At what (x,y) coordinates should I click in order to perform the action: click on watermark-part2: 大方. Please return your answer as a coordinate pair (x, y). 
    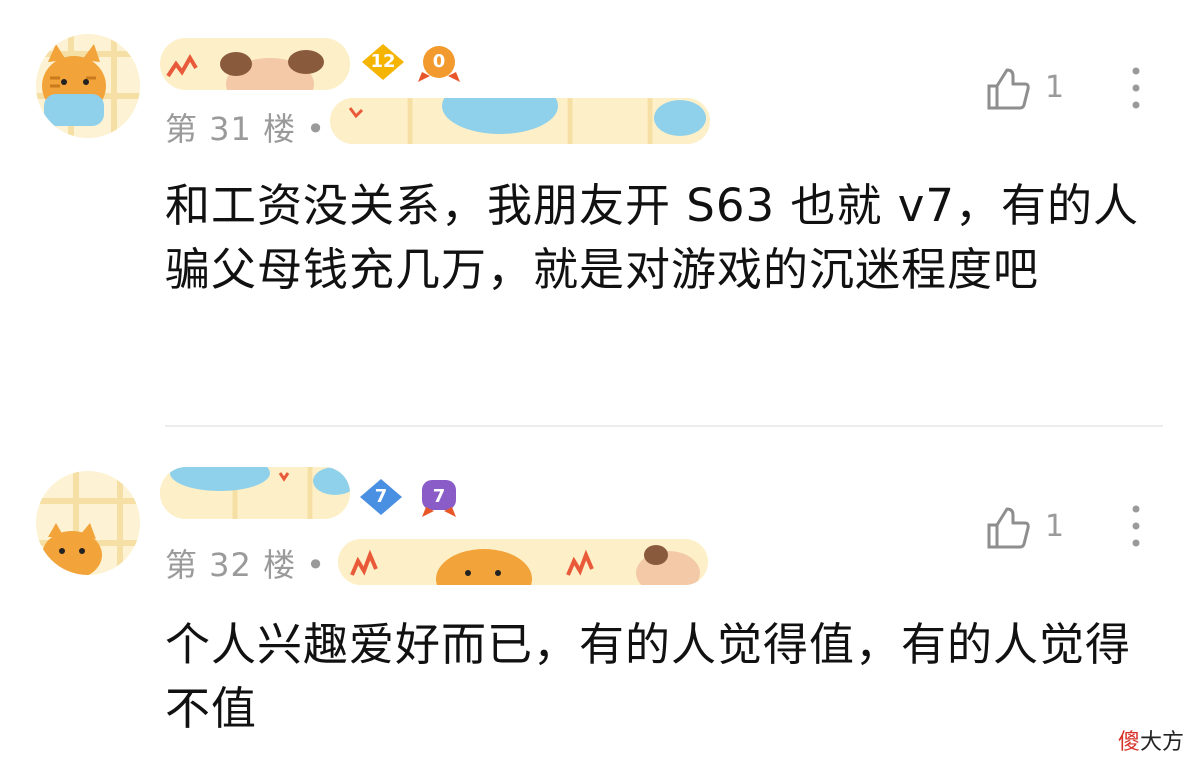
    Looking at the image, I should click on (1161, 742).